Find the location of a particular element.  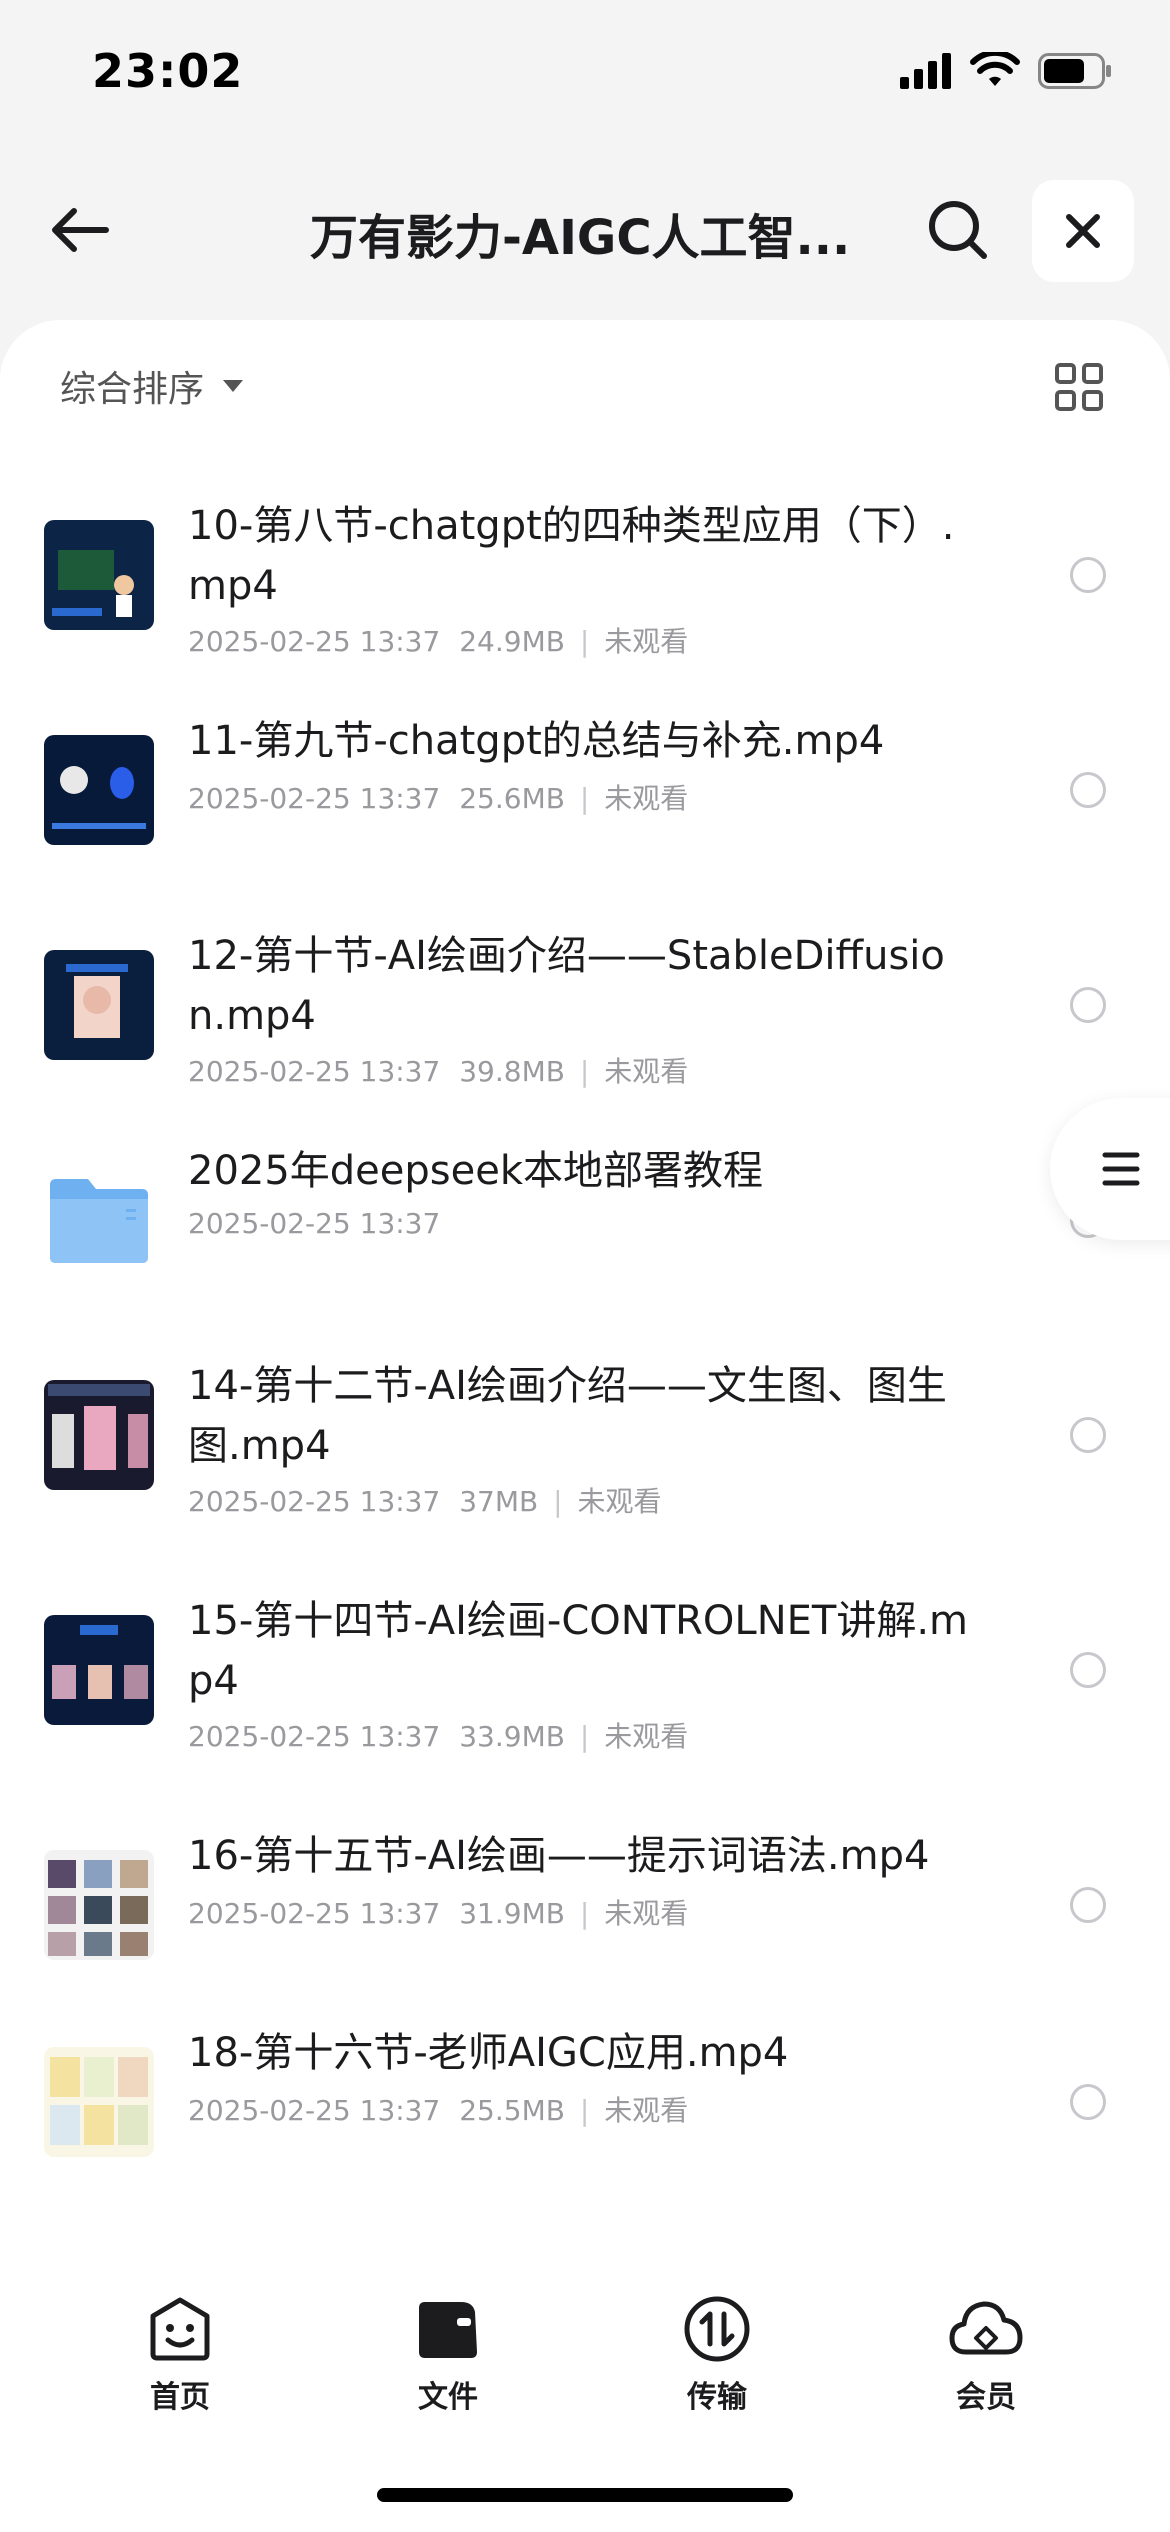

file-size: 24.9MB is located at coordinates (512, 641).